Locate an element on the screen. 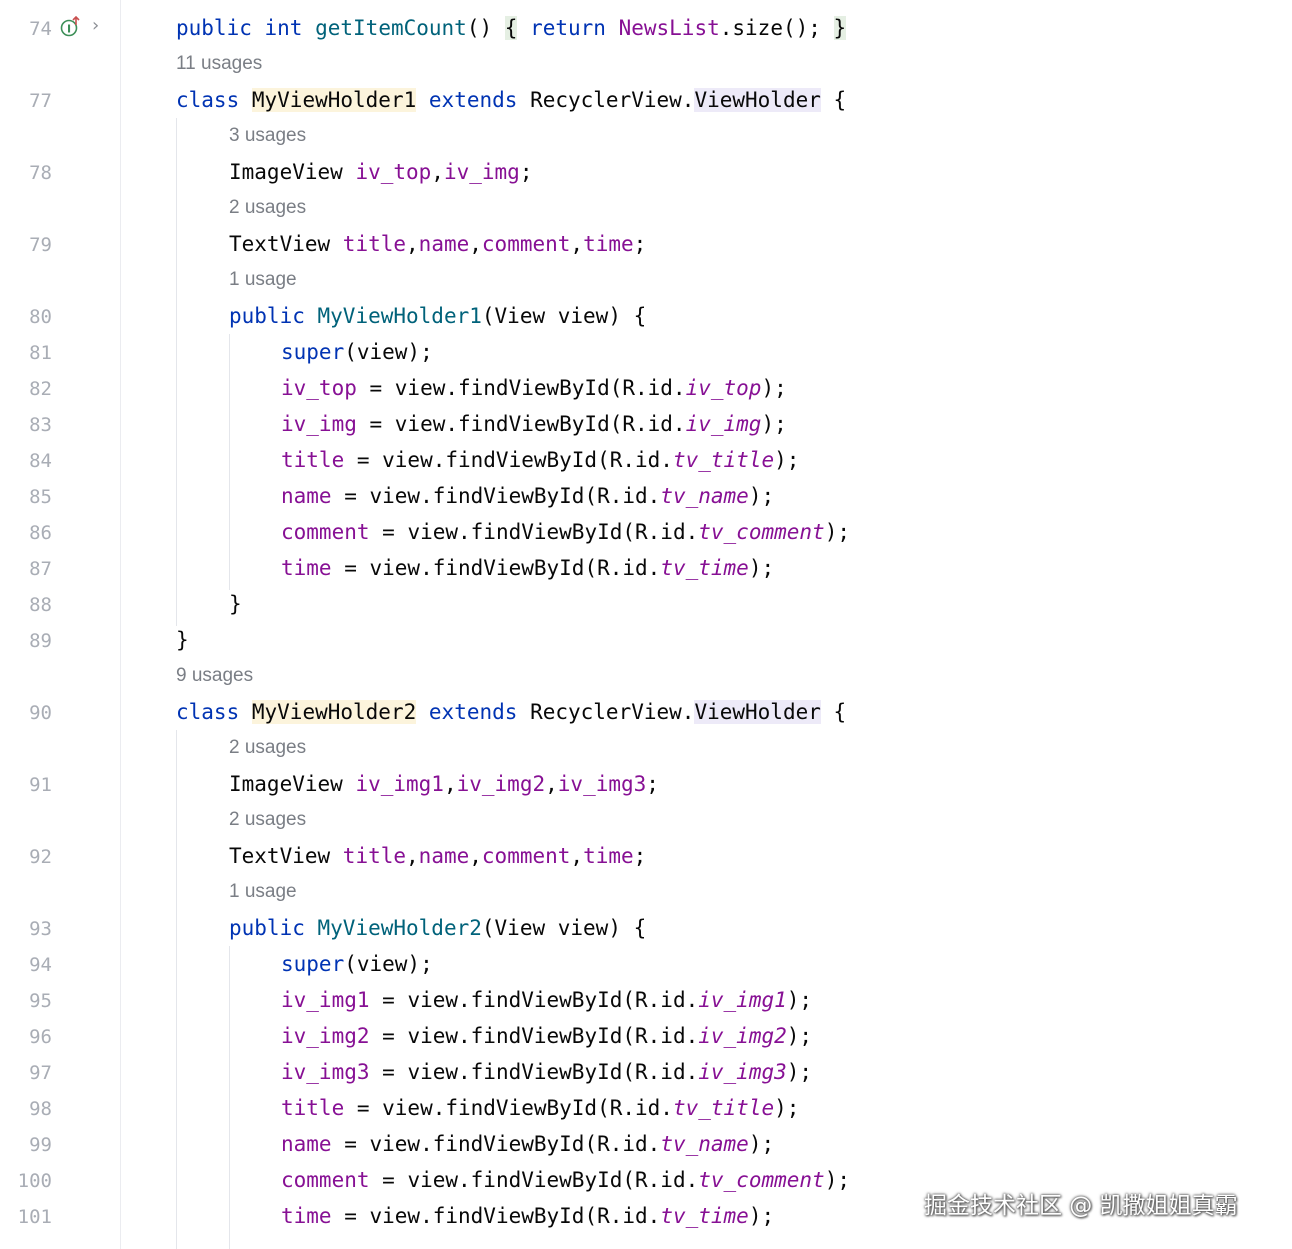 The image size is (1292, 1249). resource-id: tv_time is located at coordinates (704, 1216).